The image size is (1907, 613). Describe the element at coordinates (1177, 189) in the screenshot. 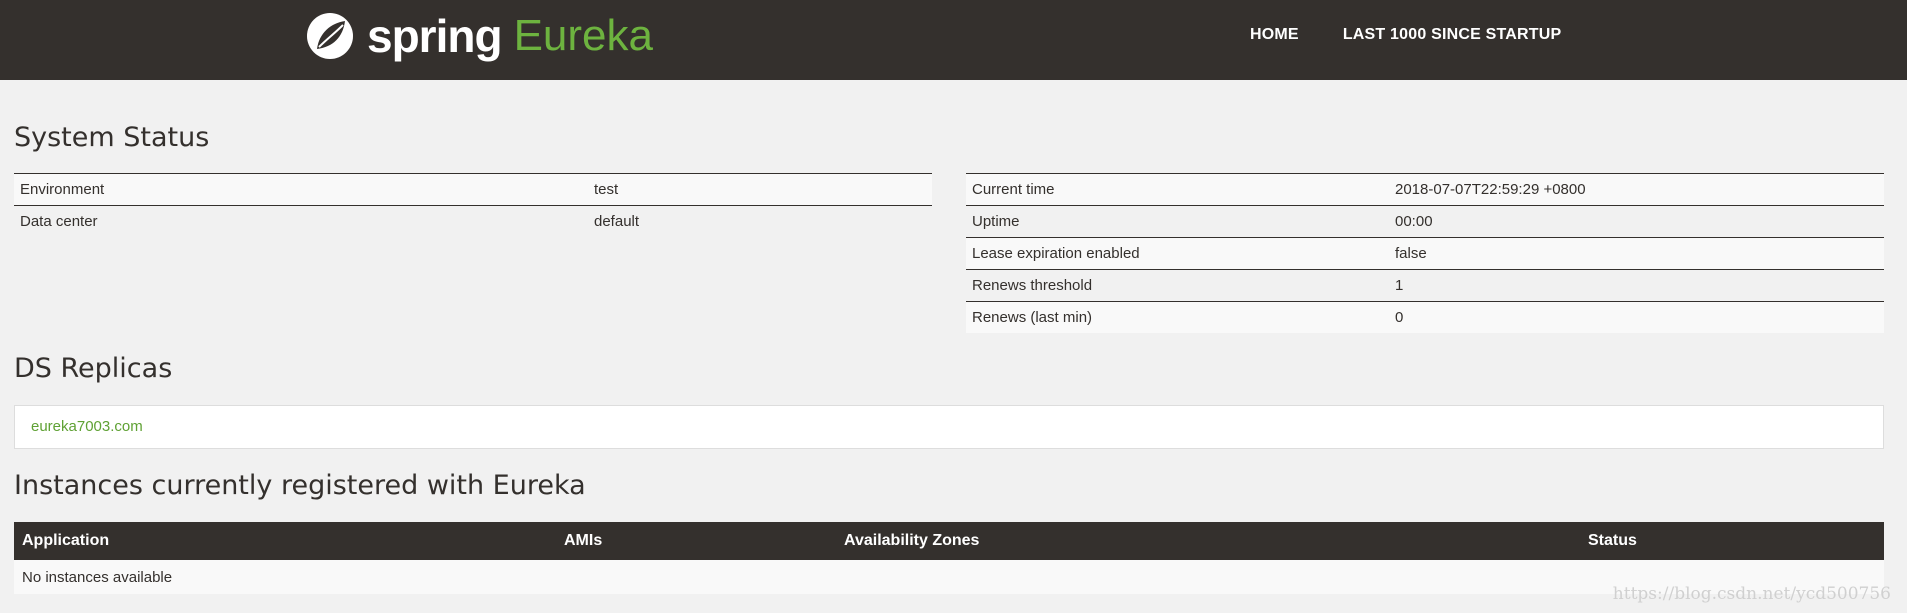

I see `current-time-label: Current time` at that location.